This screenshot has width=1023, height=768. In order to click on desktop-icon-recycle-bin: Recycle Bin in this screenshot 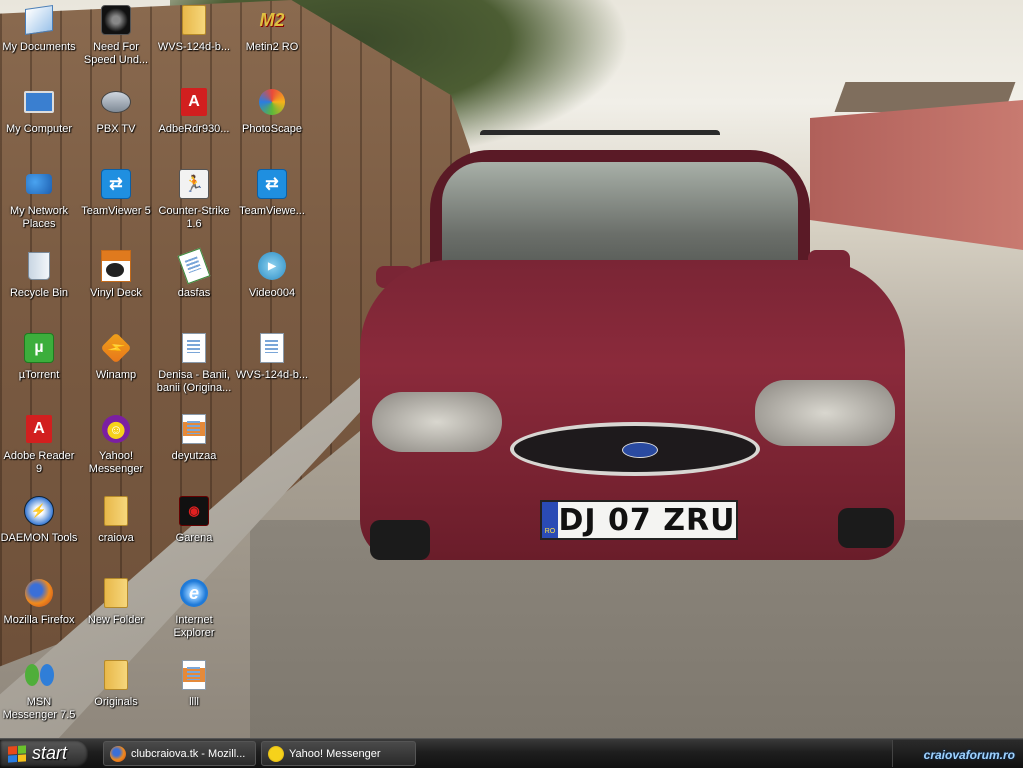, I will do `click(39, 288)`.